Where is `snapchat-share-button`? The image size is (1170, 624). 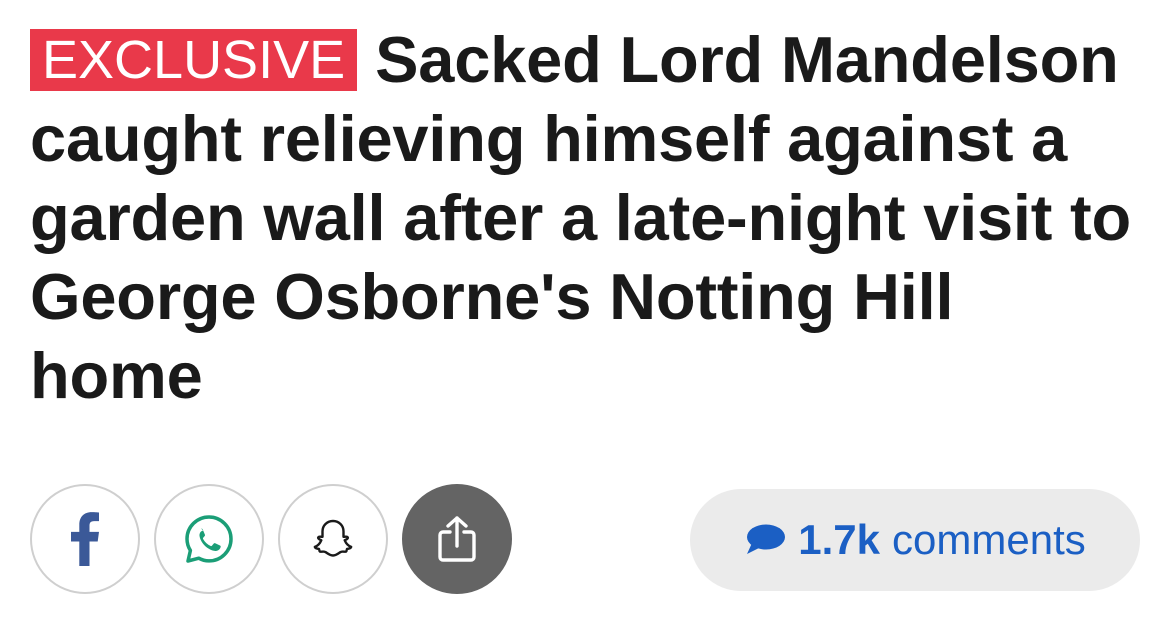
snapchat-share-button is located at coordinates (333, 539).